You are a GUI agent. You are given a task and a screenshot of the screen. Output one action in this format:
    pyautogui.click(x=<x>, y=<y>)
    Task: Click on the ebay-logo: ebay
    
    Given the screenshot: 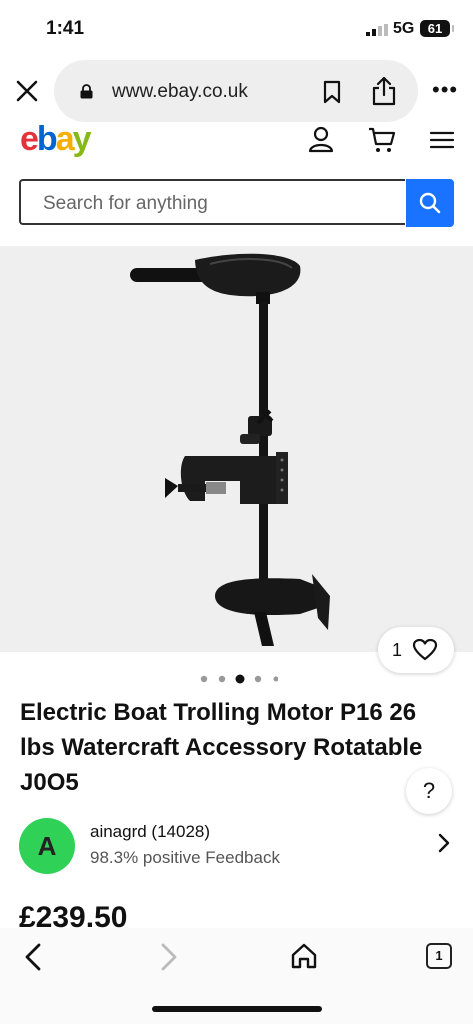 What is the action you would take?
    pyautogui.click(x=56, y=139)
    